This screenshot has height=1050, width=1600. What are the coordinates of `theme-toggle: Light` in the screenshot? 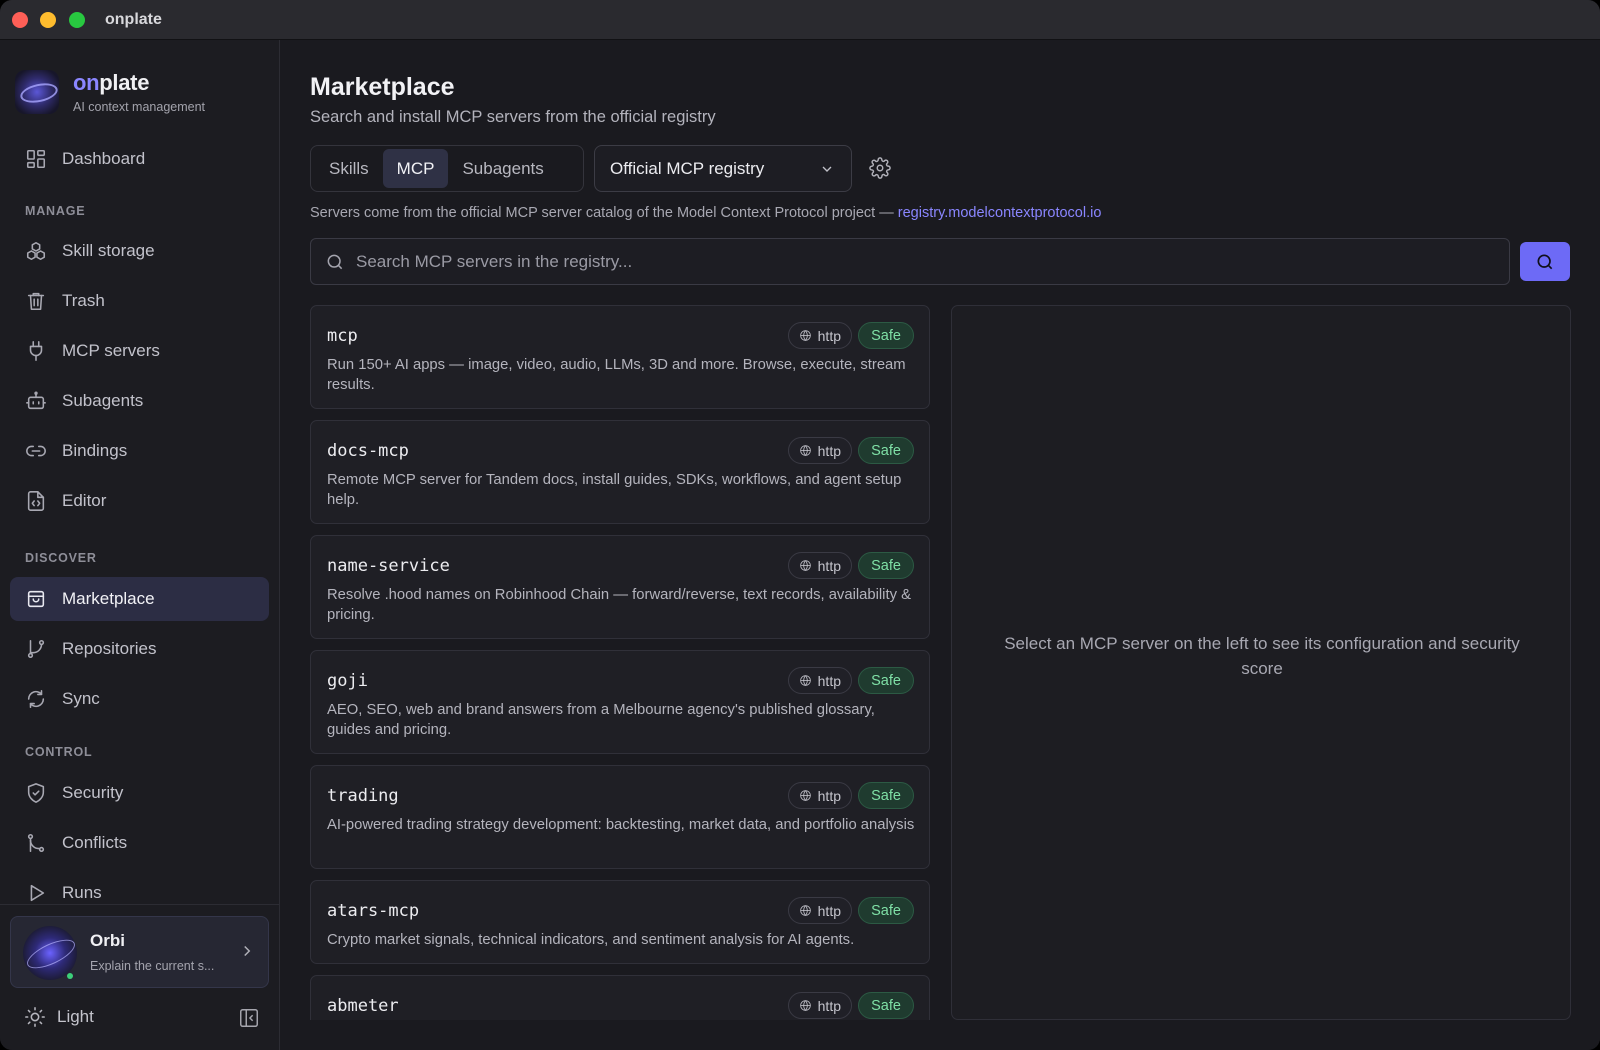 It's located at (59, 1017).